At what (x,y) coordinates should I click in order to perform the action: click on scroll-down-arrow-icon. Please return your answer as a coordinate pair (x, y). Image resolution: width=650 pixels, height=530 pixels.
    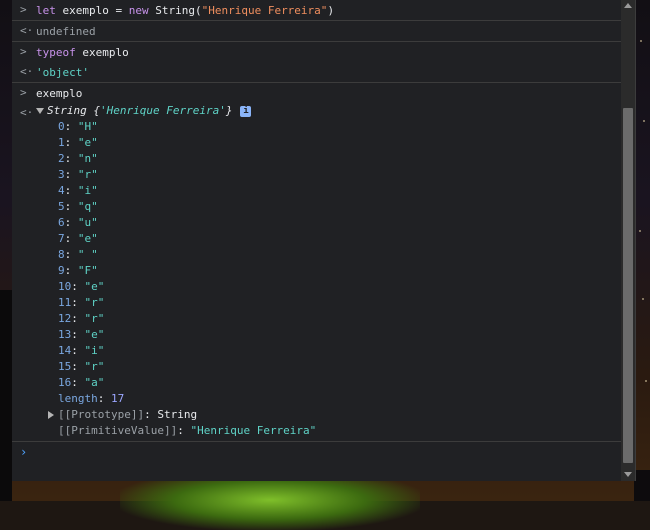
    Looking at the image, I should click on (628, 474).